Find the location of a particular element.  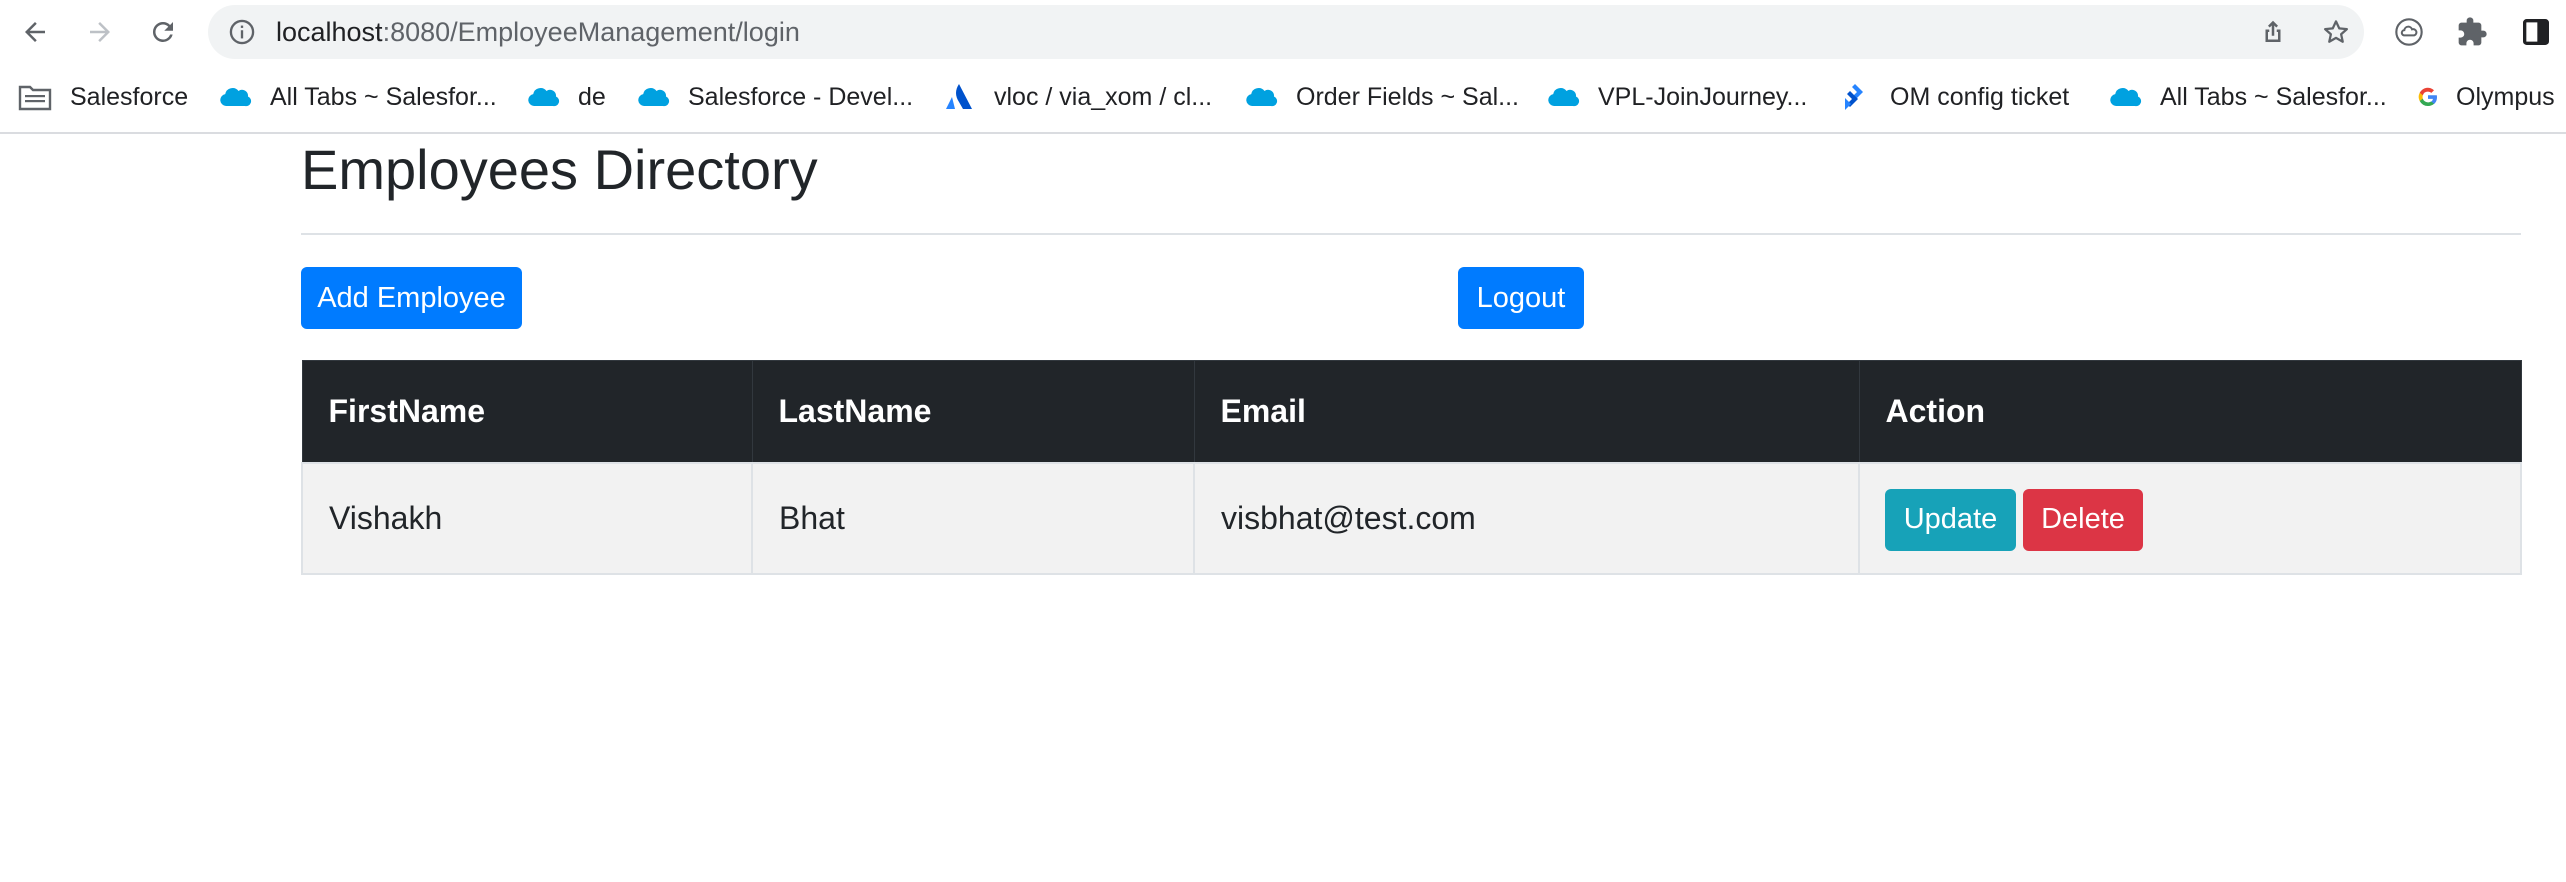

bookmark-label: Olympus is located at coordinates (2505, 96).